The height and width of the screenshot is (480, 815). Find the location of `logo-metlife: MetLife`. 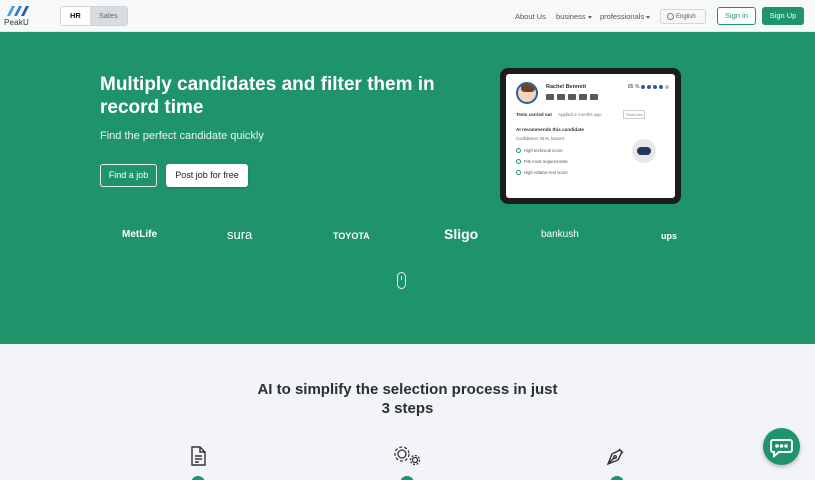

logo-metlife: MetLife is located at coordinates (139, 234).